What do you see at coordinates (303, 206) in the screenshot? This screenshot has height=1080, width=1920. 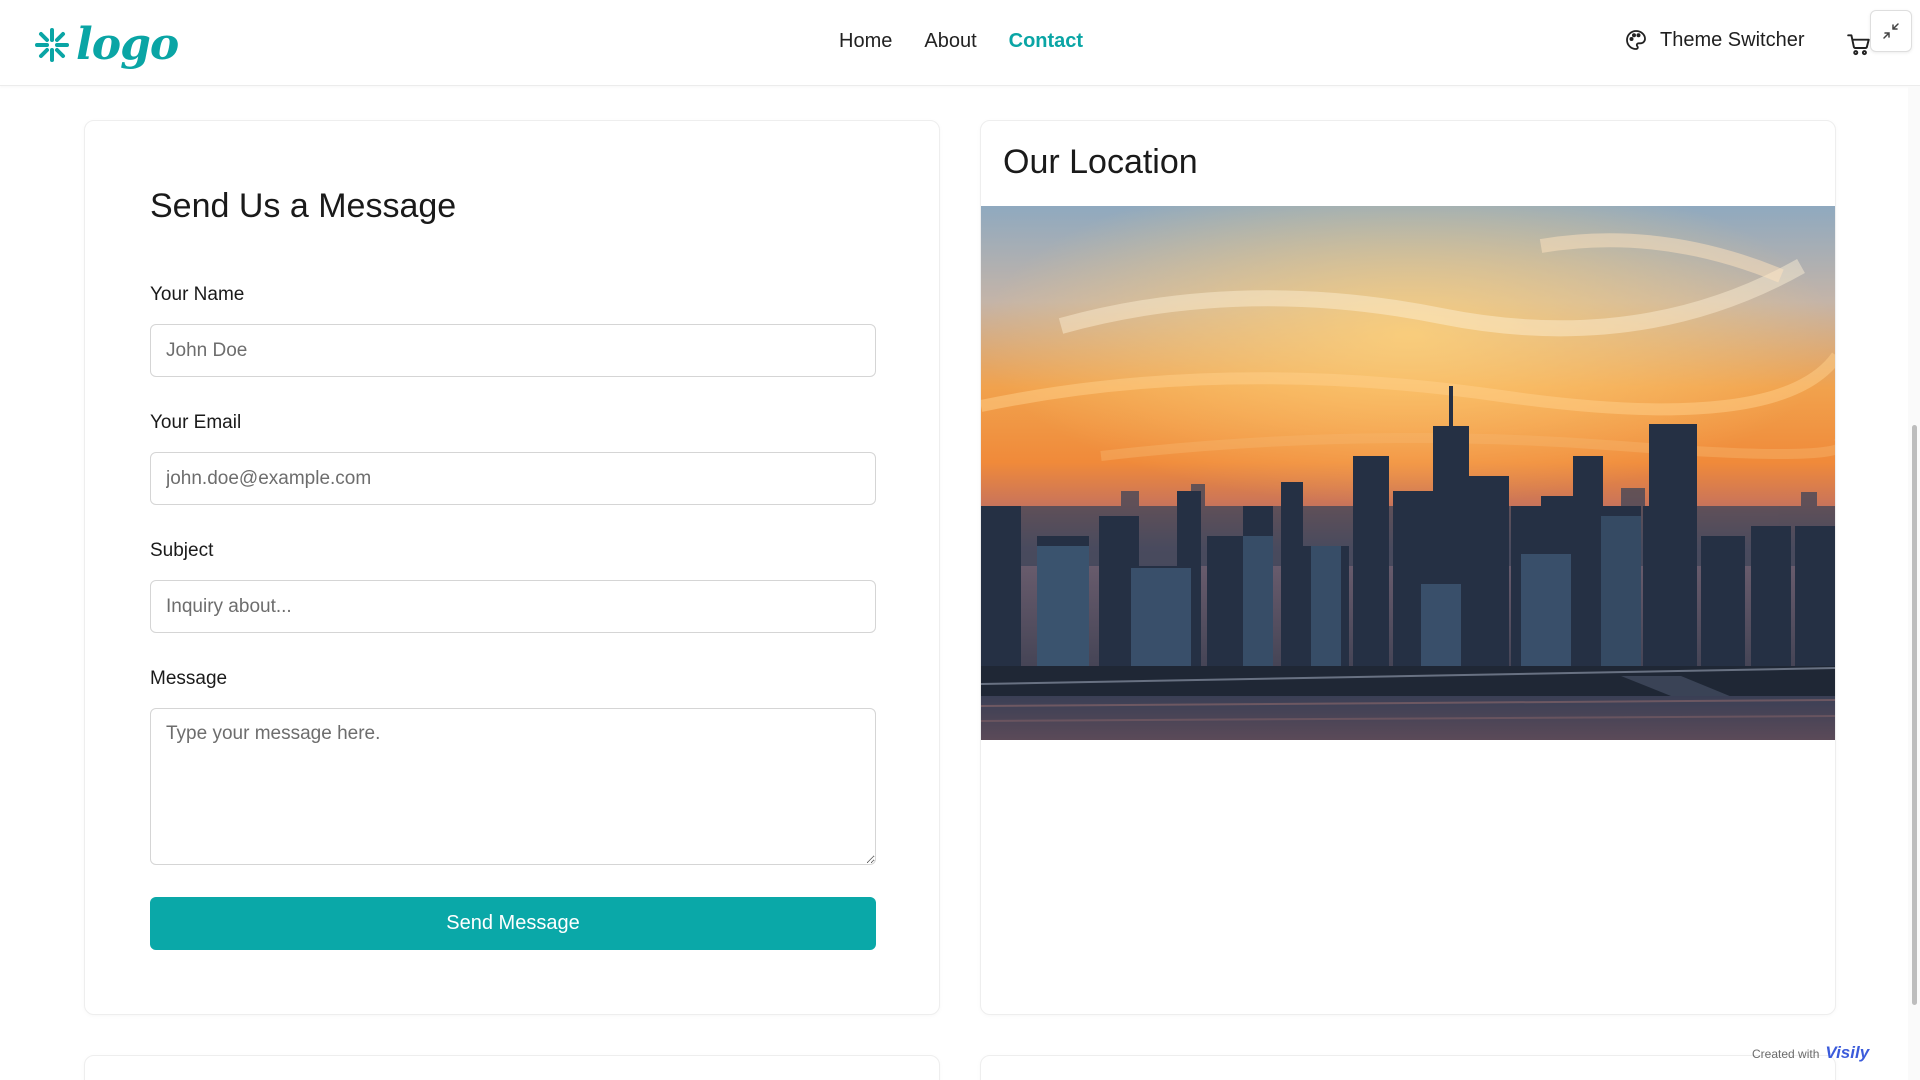 I see `form-title: Send Us a Message` at bounding box center [303, 206].